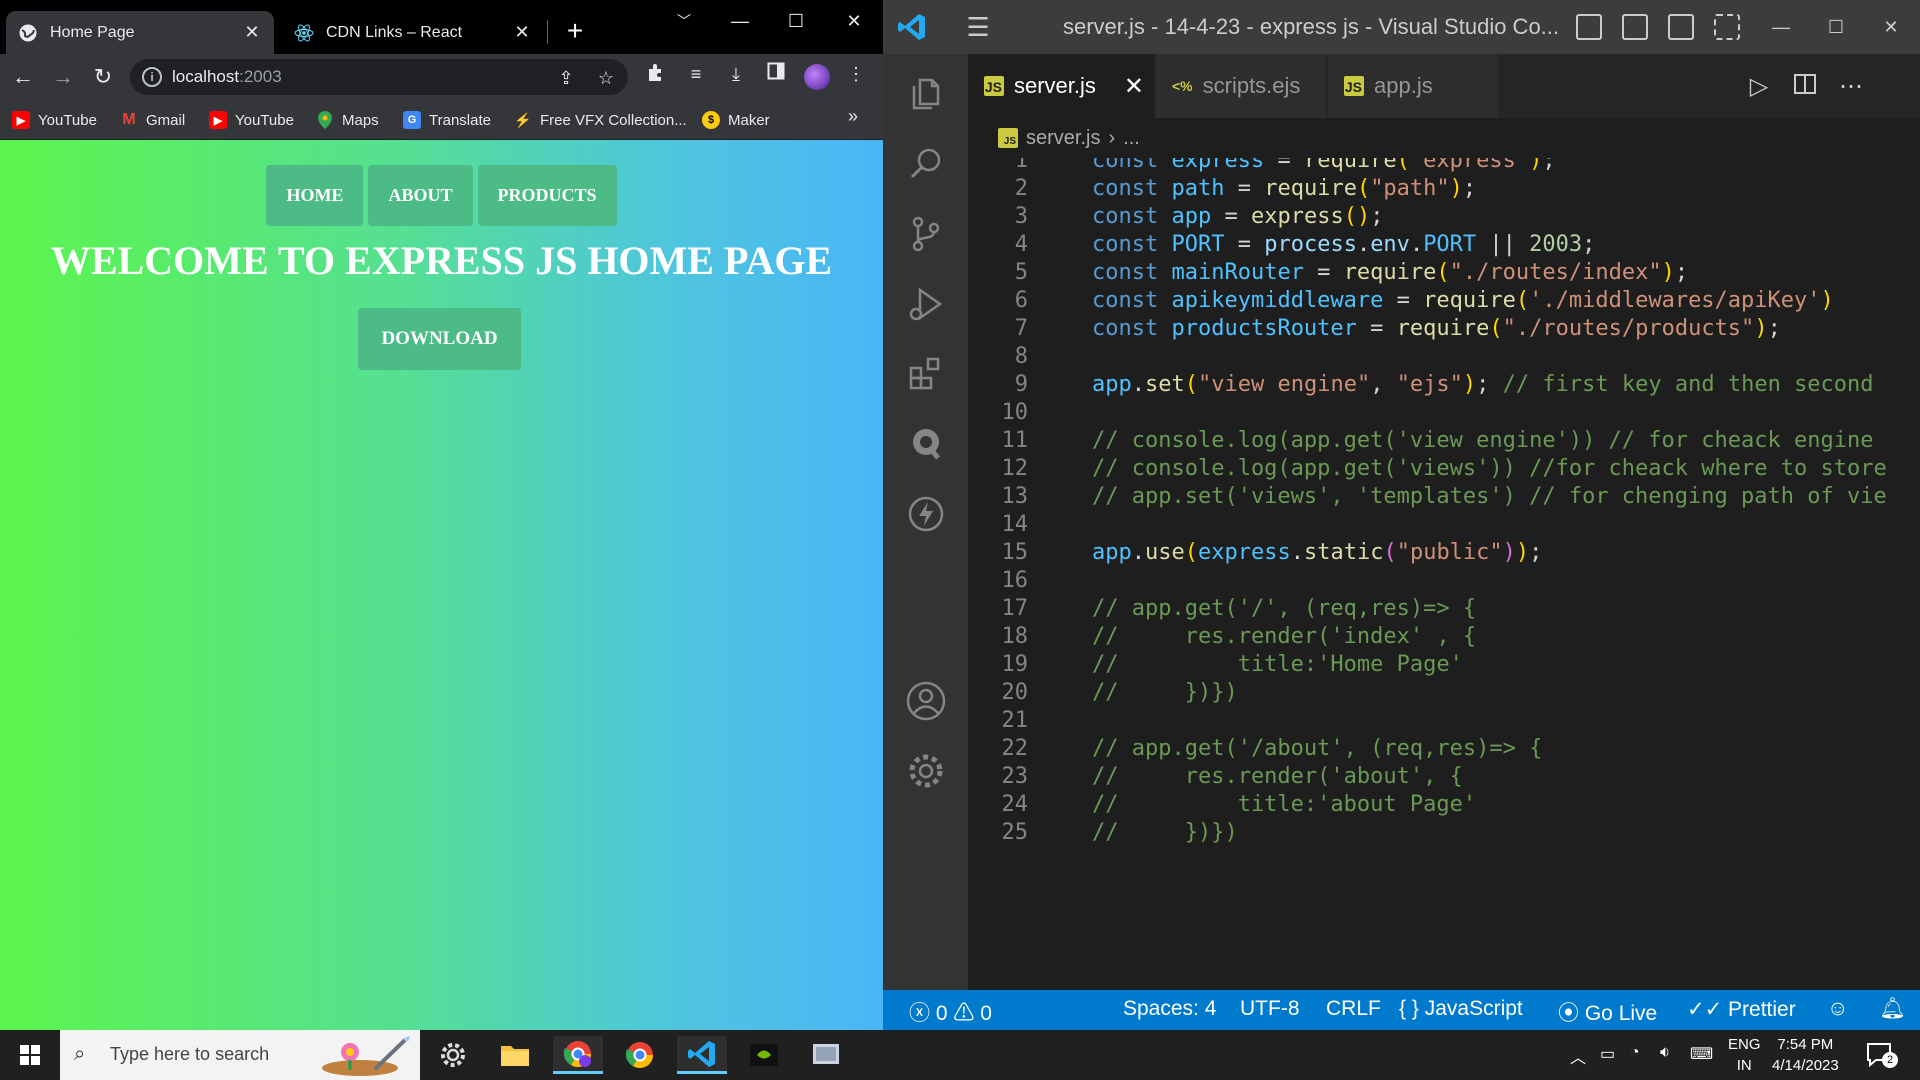  I want to click on toggle-secondary-sidebar-icon, so click(1681, 27).